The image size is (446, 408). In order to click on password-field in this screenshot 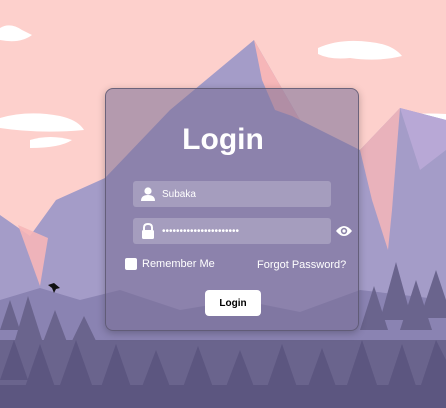, I will do `click(232, 231)`.